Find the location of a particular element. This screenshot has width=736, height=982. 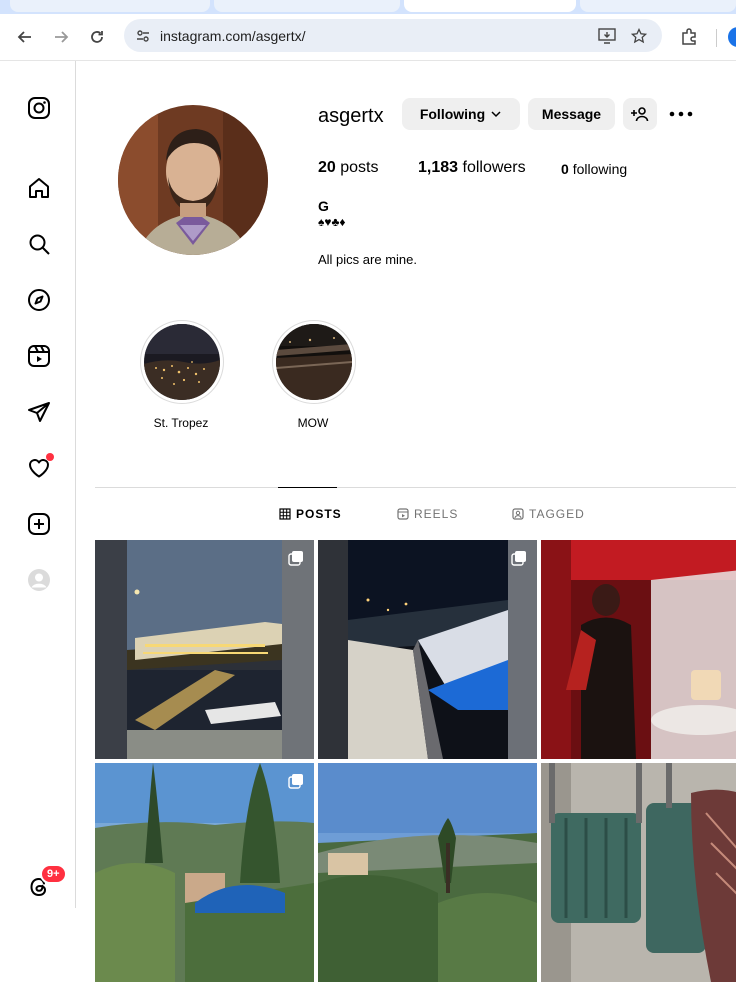

followers-stat: 1,183 followers is located at coordinates (472, 168).